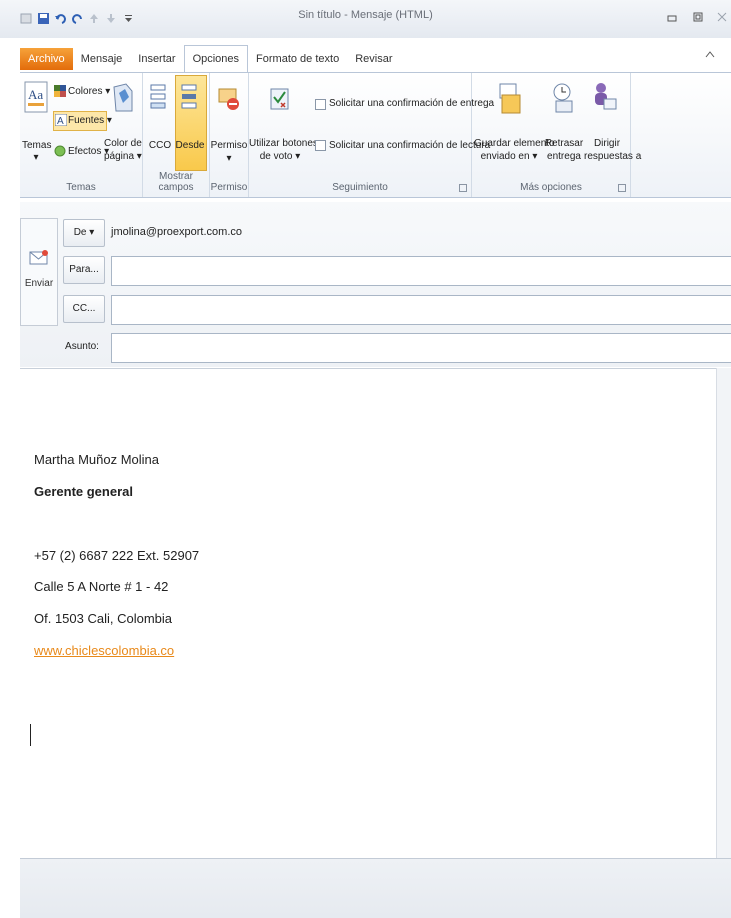  Describe the element at coordinates (283, 143) in the screenshot. I see `votar-label-1: Utilizar botones` at that location.